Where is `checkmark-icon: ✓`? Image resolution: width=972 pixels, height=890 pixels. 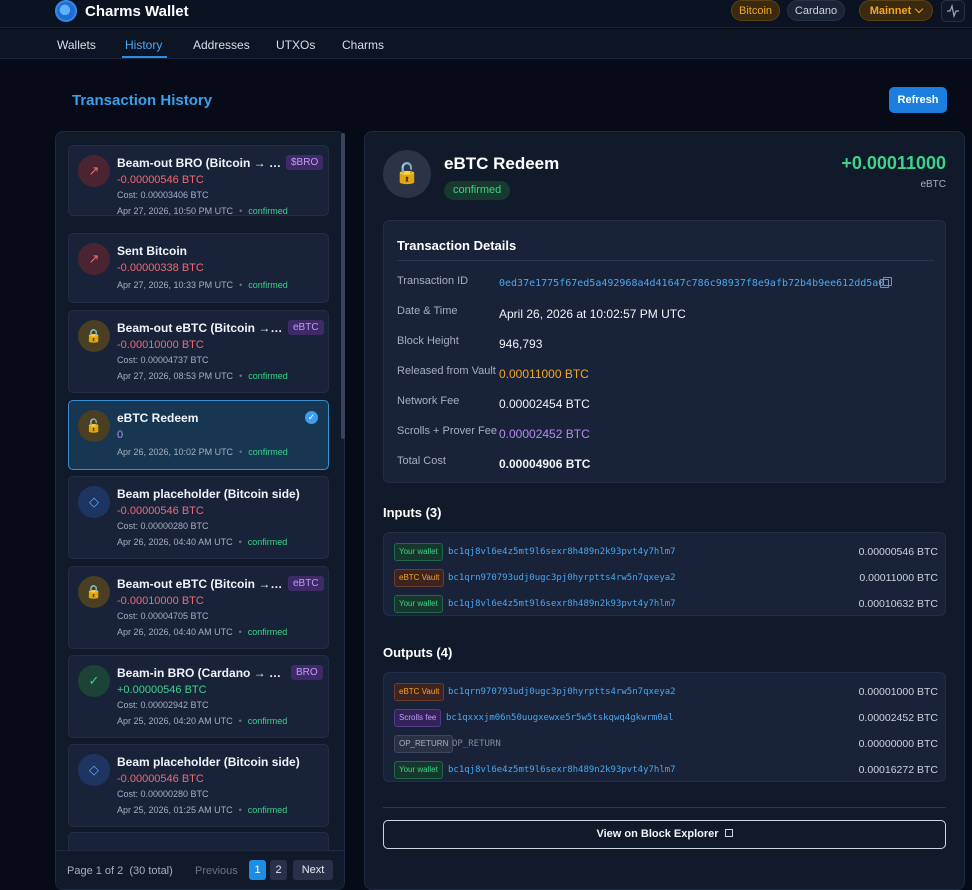 checkmark-icon: ✓ is located at coordinates (94, 681).